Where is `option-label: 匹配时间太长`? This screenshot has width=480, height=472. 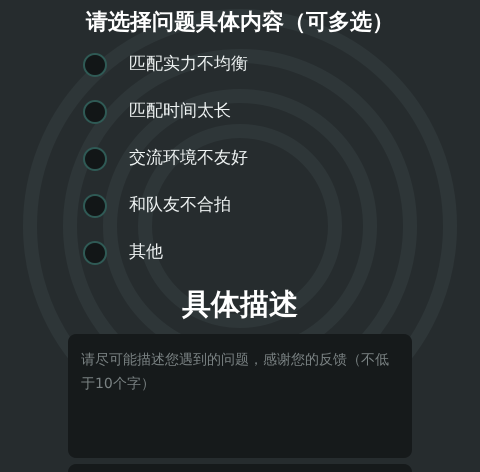
option-label: 匹配时间太长 is located at coordinates (180, 112).